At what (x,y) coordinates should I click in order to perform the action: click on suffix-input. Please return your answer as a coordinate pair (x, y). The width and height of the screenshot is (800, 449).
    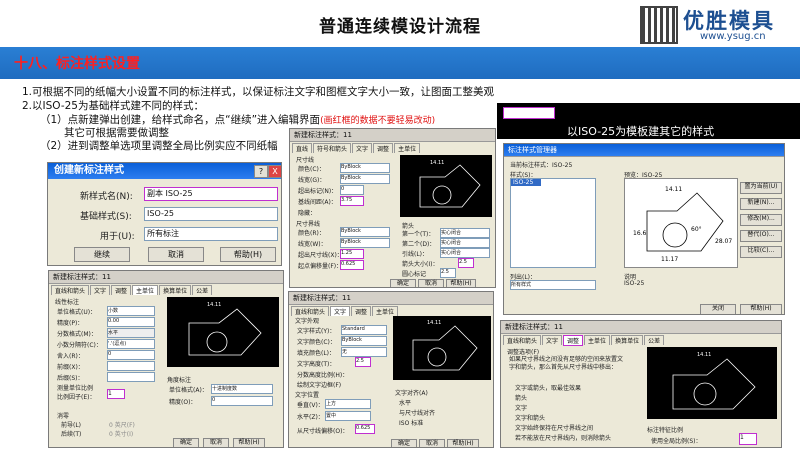
    Looking at the image, I should click on (131, 377).